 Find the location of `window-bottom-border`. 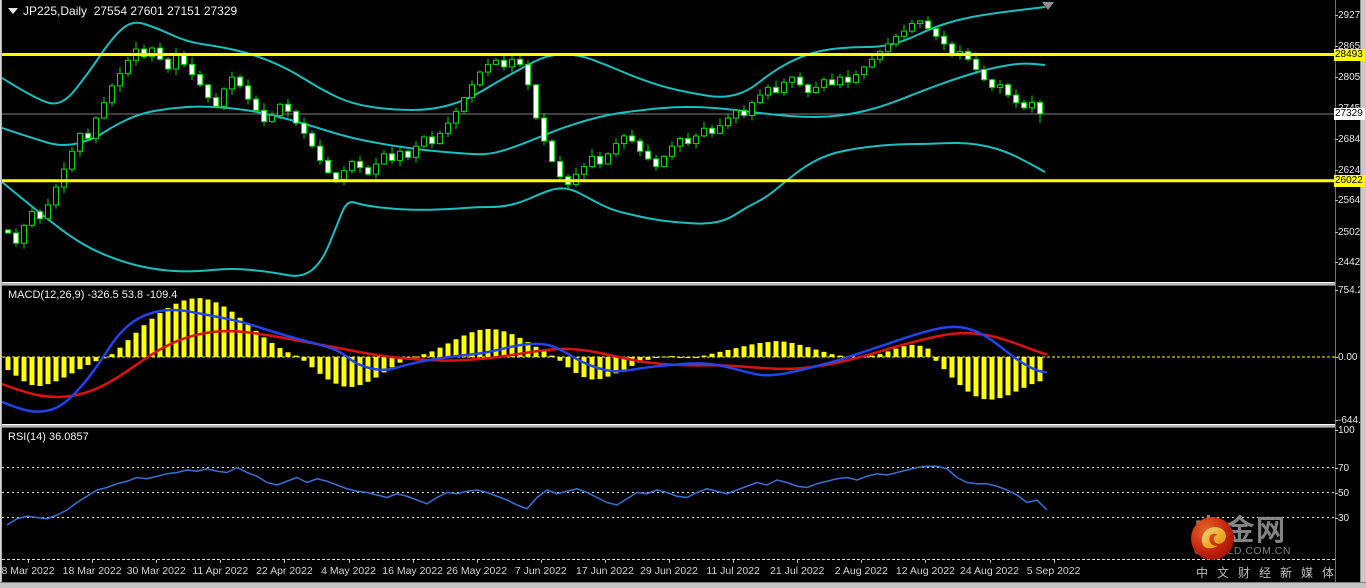

window-bottom-border is located at coordinates (683, 585).